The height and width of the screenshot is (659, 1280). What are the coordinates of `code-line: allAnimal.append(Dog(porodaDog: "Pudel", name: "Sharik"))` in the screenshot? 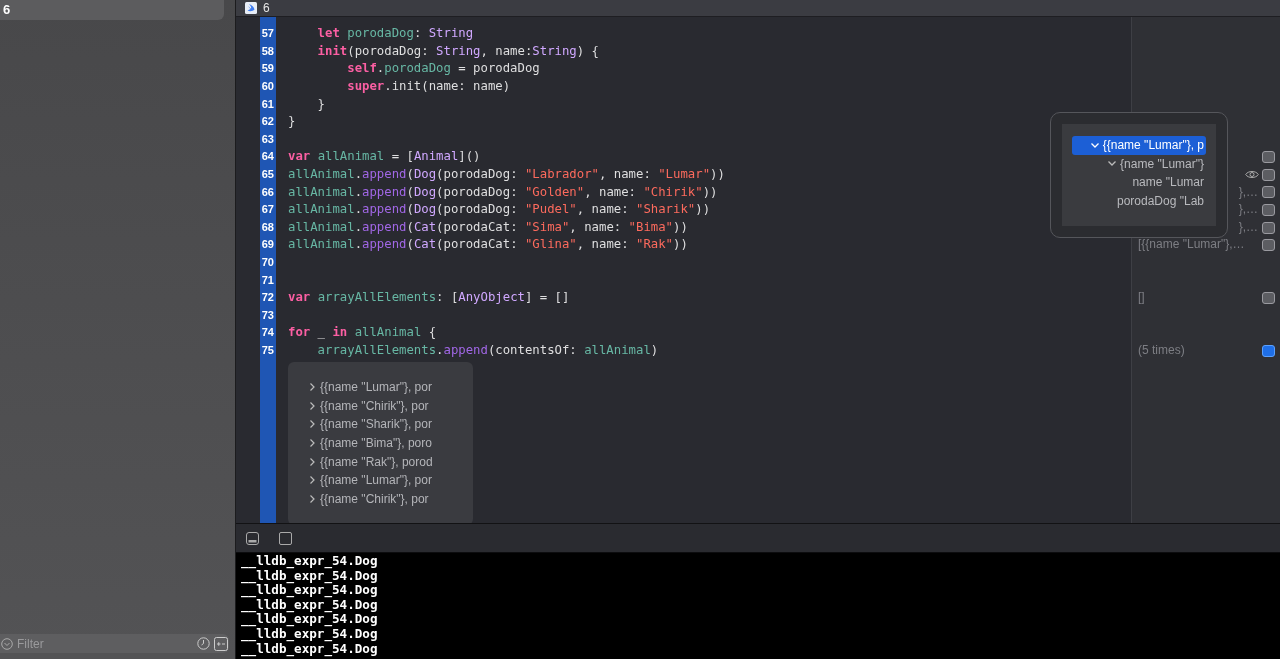 It's located at (499, 210).